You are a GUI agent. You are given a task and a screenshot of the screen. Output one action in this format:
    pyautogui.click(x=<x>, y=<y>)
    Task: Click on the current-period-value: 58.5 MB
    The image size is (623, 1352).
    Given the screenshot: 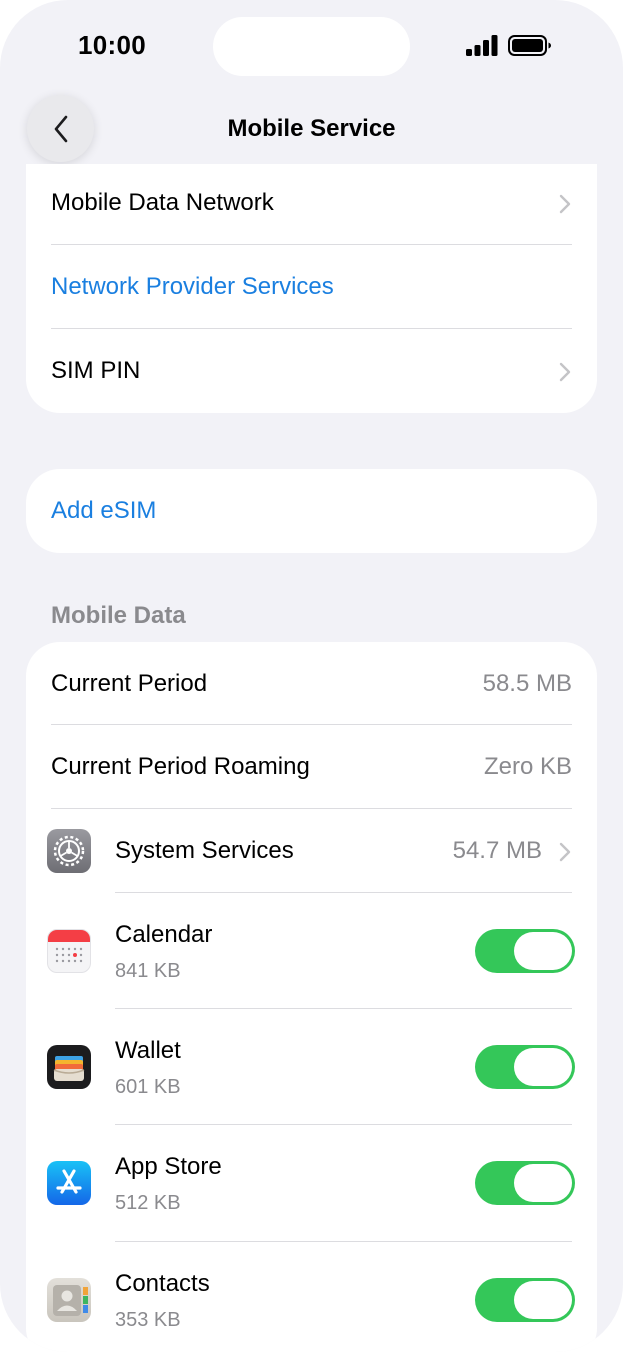 What is the action you would take?
    pyautogui.click(x=527, y=683)
    